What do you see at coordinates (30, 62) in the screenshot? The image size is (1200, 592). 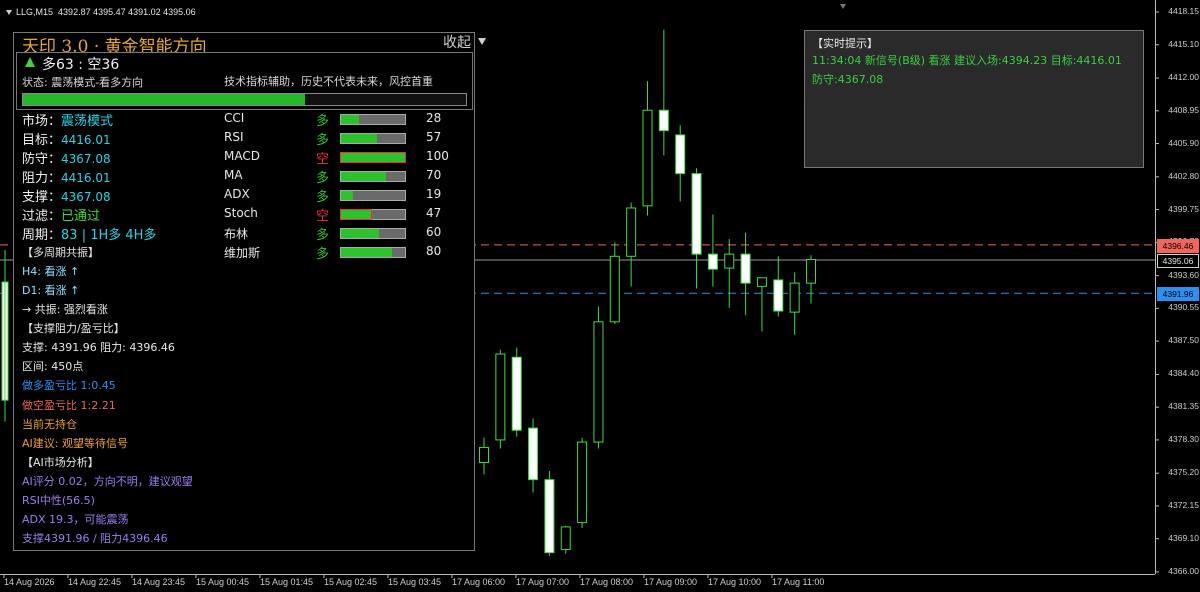 I see `up-arrow-icon` at bounding box center [30, 62].